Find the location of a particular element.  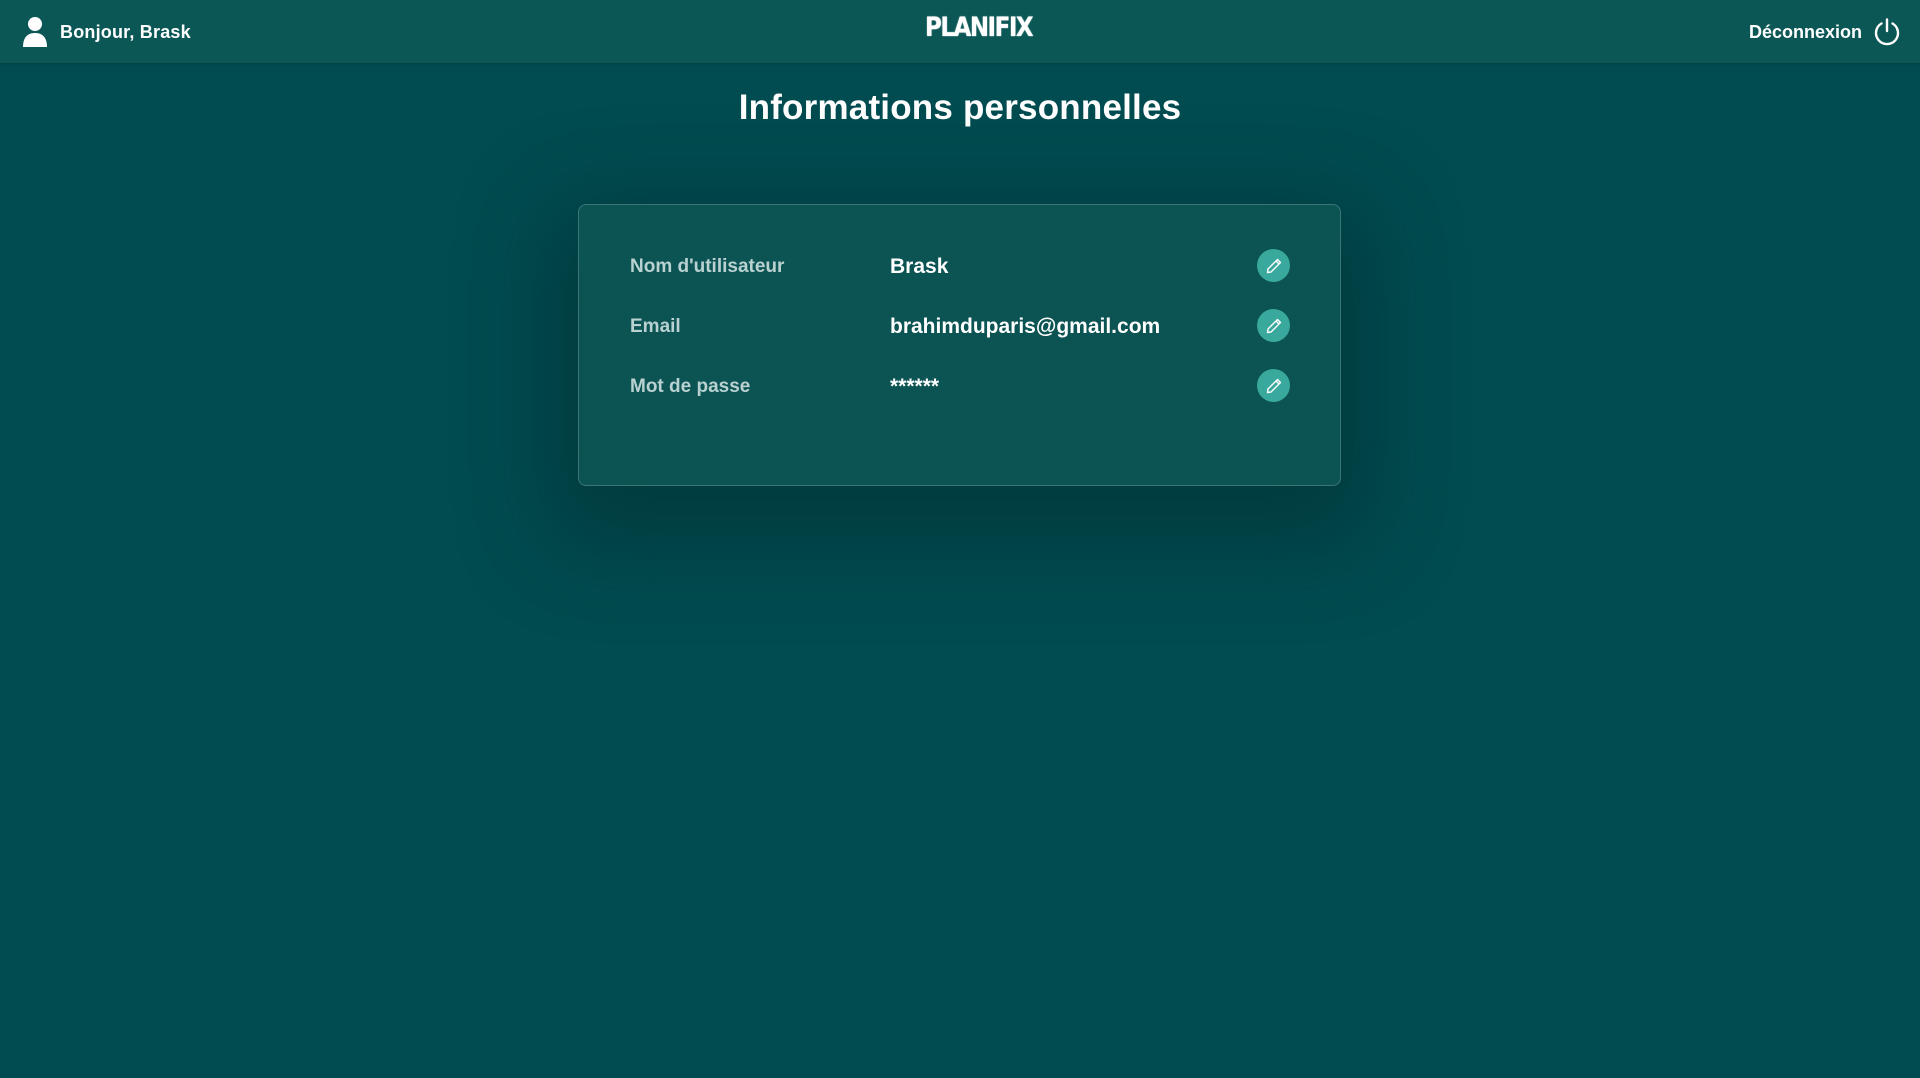

logout-label: Déconnexion is located at coordinates (1805, 32).